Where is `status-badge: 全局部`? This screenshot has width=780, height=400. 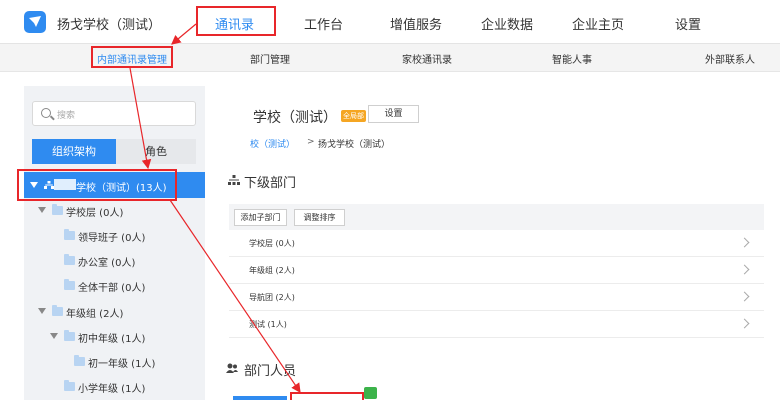 status-badge: 全局部 is located at coordinates (353, 116).